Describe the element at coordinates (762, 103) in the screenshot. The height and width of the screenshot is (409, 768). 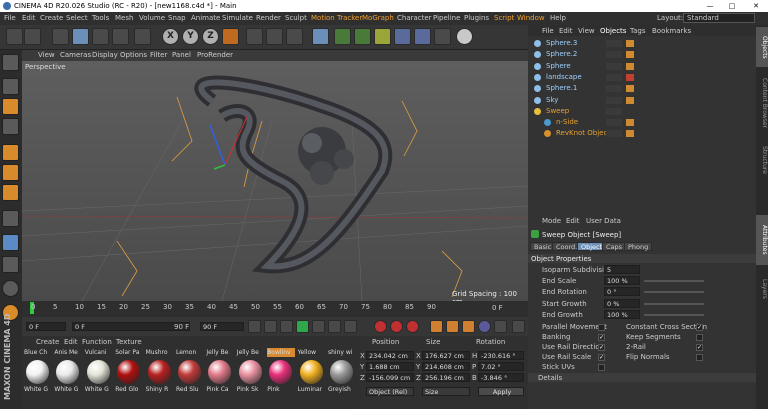
I see `vtab-content-browser: Content Browser` at that location.